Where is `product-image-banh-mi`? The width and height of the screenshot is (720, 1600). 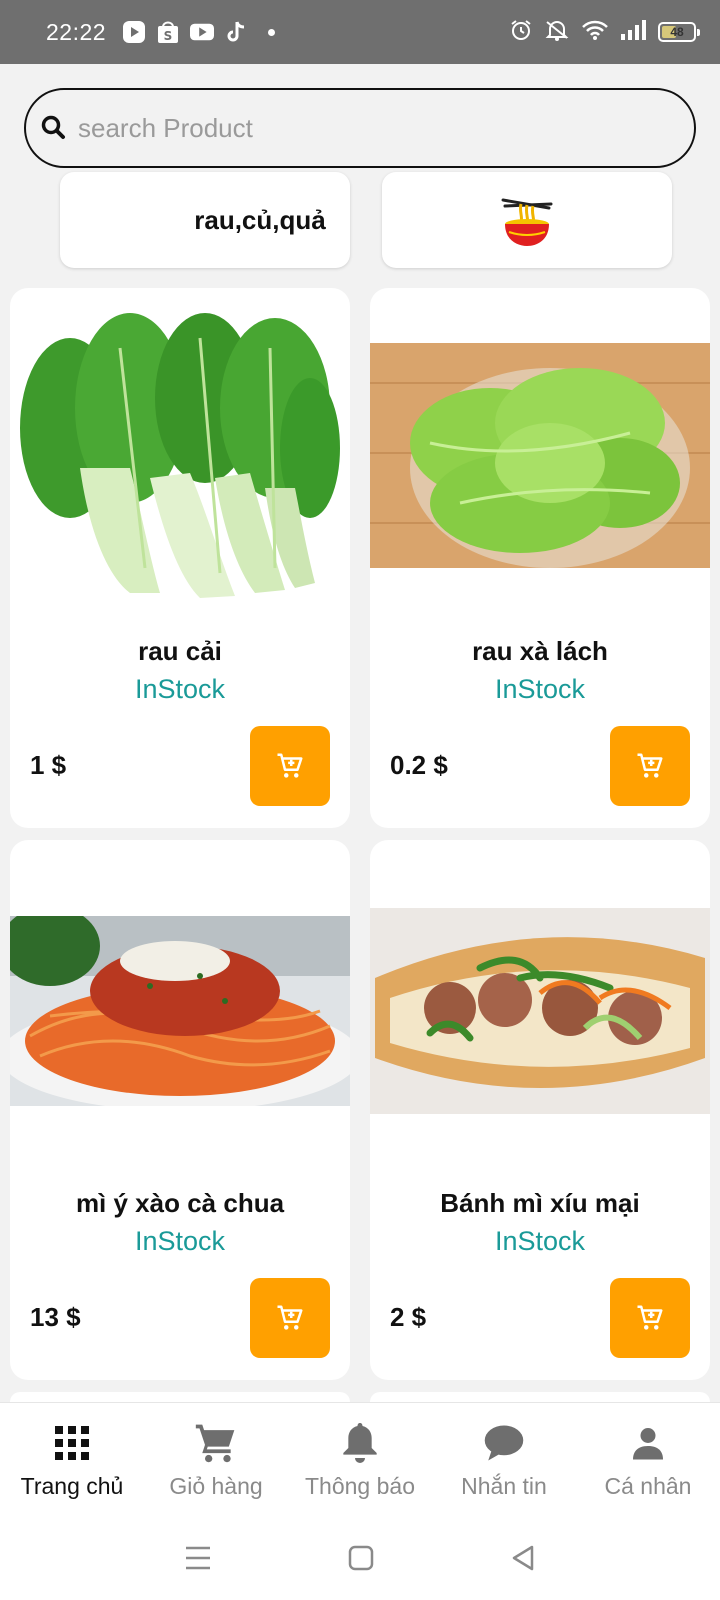
product-image-banh-mi is located at coordinates (540, 1011).